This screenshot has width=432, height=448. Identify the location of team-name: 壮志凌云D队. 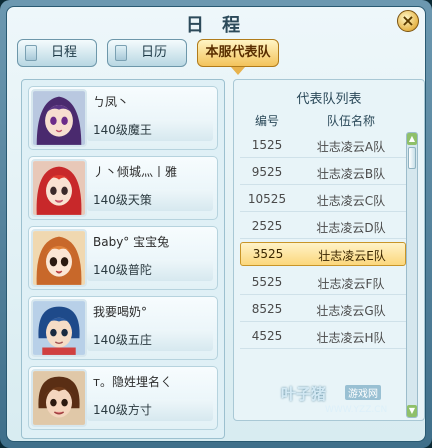
(351, 228).